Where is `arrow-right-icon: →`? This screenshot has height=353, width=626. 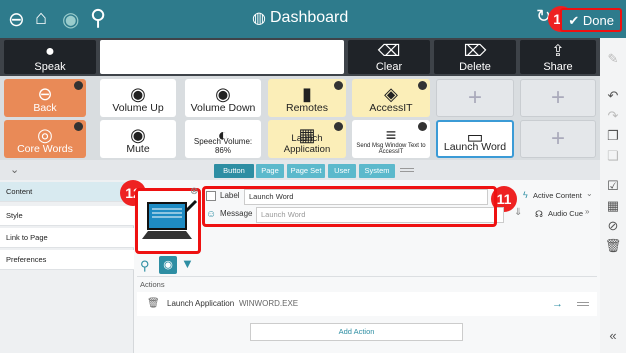
arrow-right-icon: → is located at coordinates (557, 304).